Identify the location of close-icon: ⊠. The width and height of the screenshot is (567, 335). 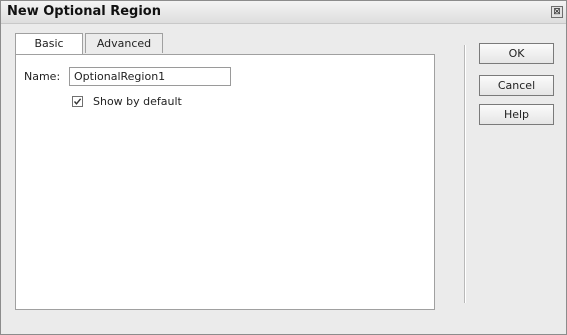
(557, 12).